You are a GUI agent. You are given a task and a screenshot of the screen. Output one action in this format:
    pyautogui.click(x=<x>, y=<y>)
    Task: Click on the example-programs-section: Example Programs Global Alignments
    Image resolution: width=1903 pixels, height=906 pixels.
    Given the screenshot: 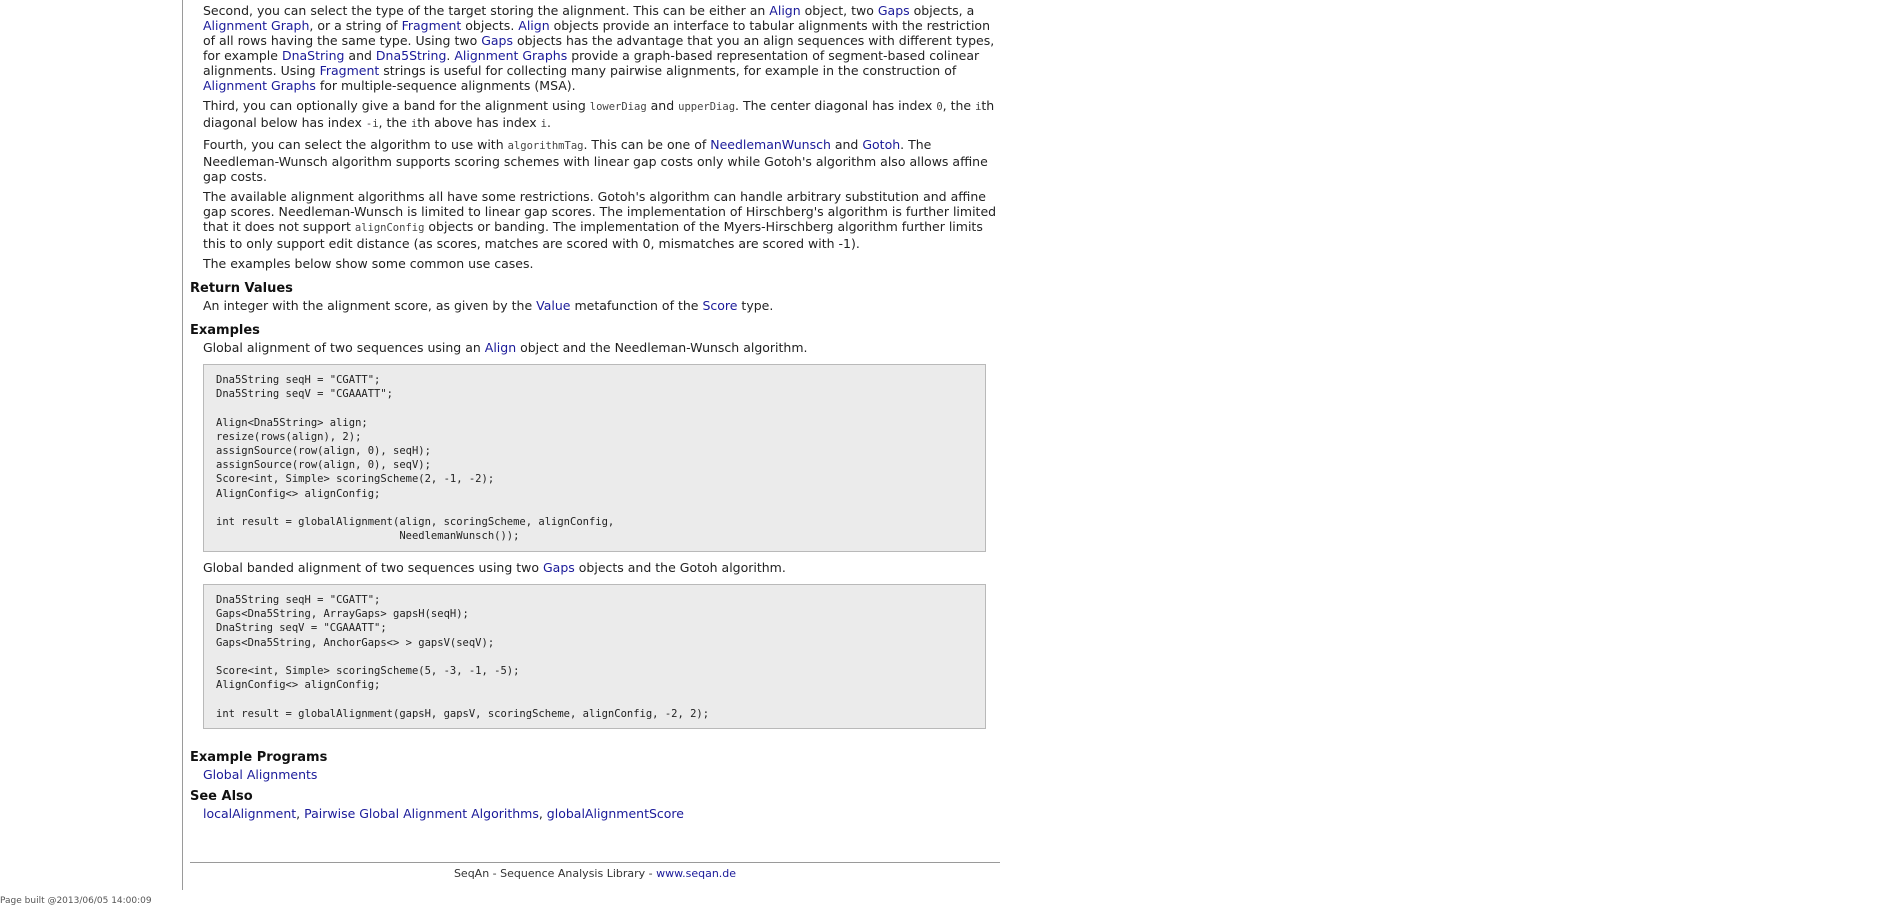 What is the action you would take?
    pyautogui.click(x=595, y=766)
    